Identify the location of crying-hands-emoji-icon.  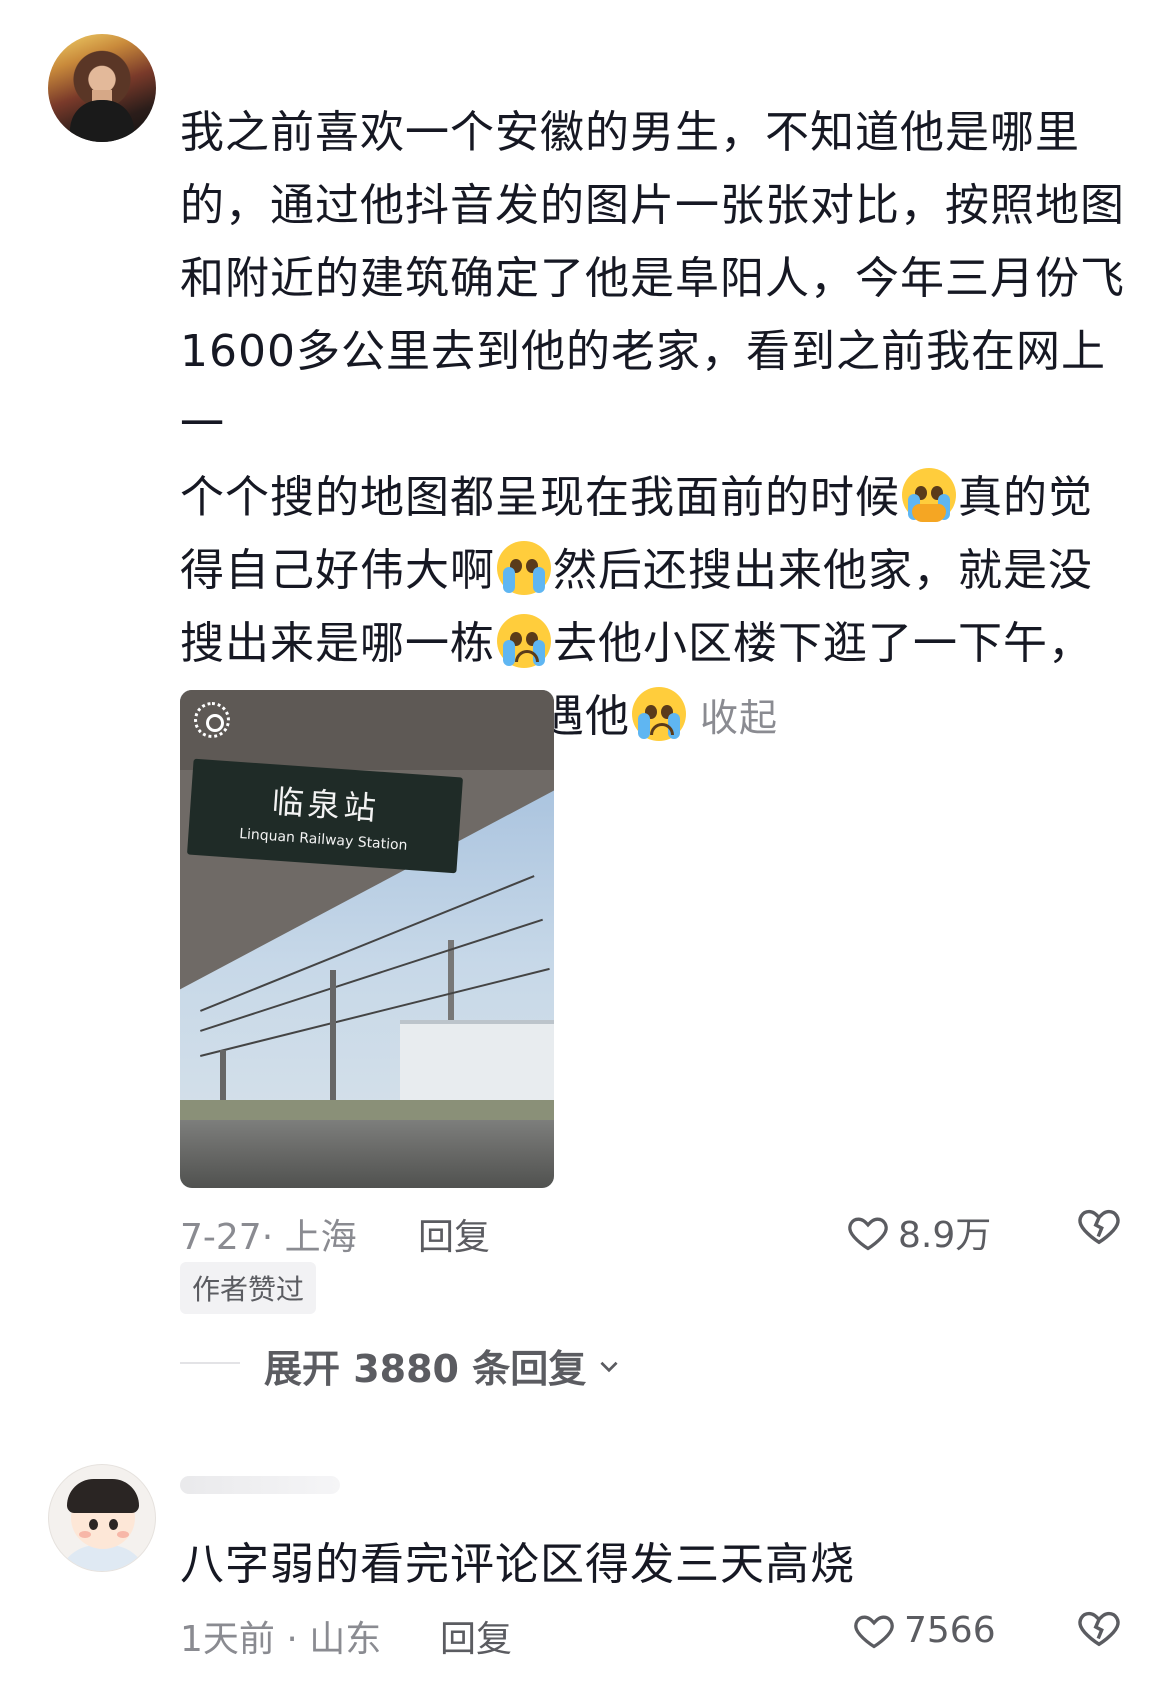
(929, 495).